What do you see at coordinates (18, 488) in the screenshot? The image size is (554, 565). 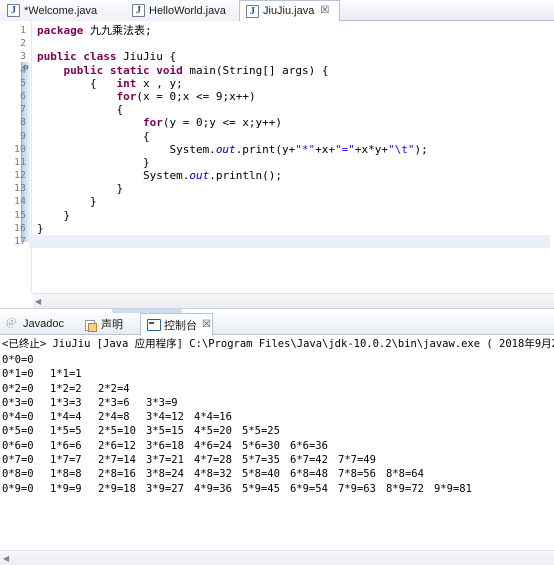 I see `console-output-cell: 0*9=0` at bounding box center [18, 488].